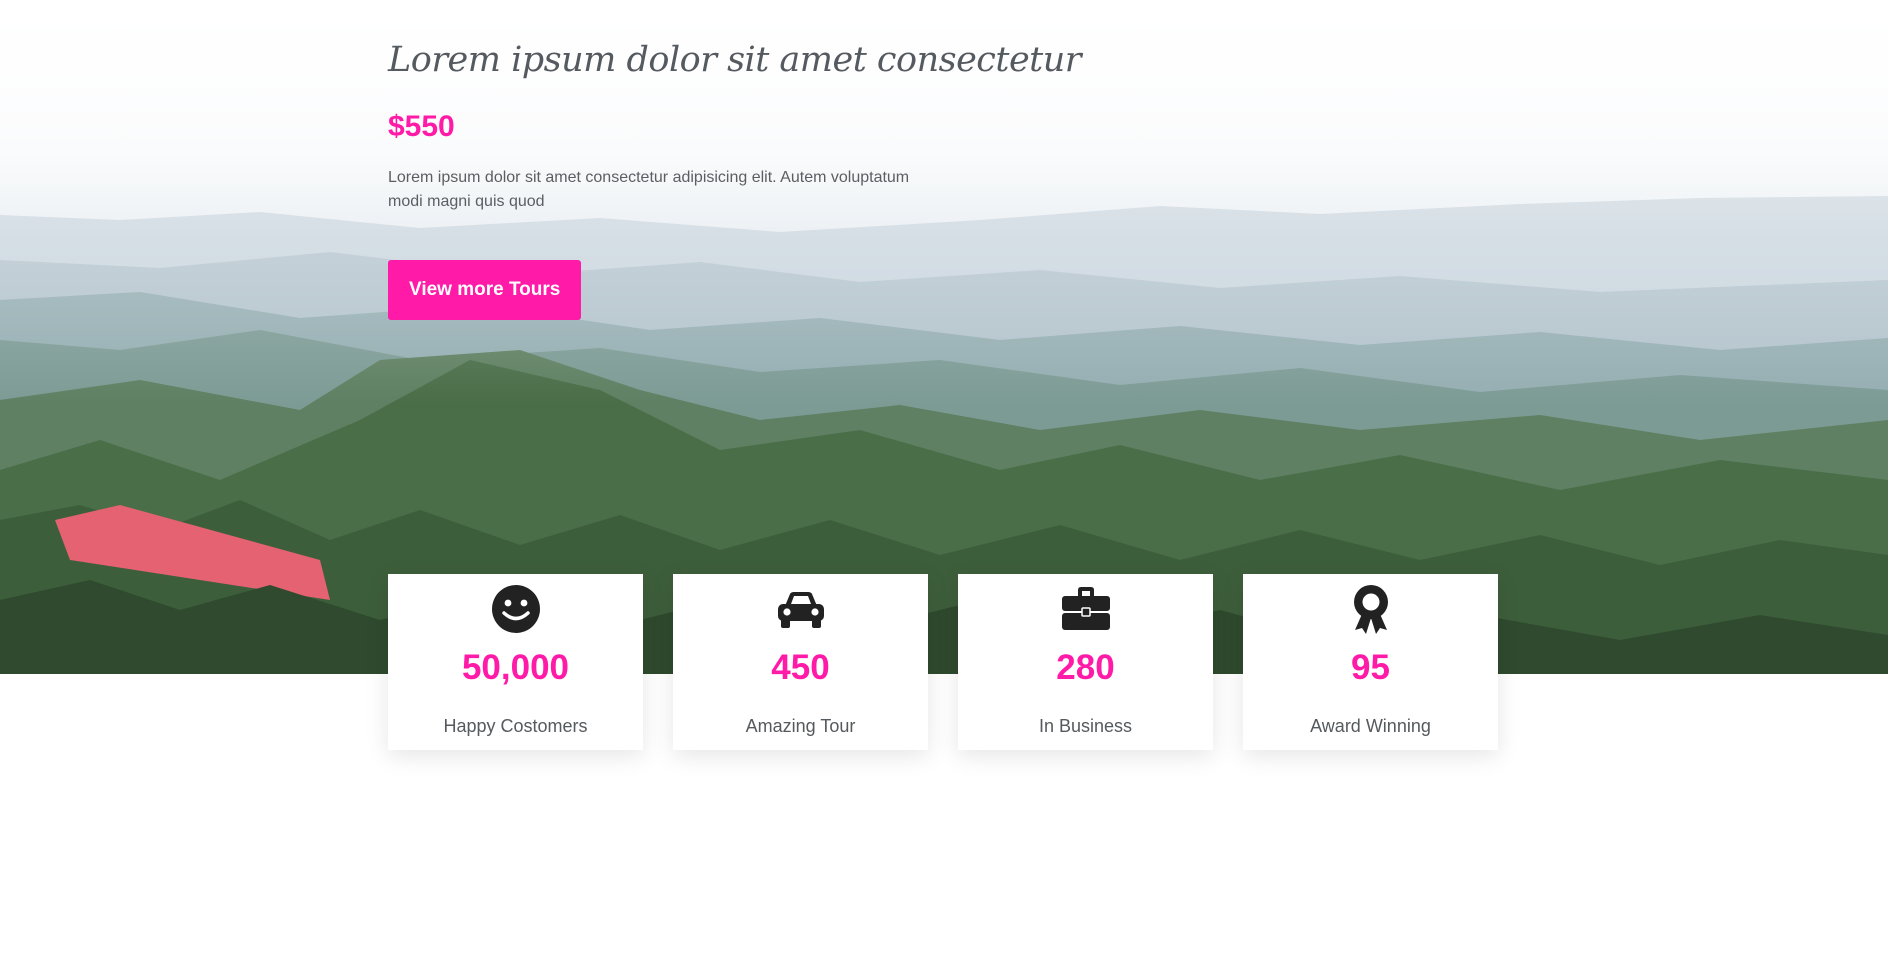  I want to click on stats-row: 50,000 Happy Costomers 450 Amazing Tour, so click(943, 662).